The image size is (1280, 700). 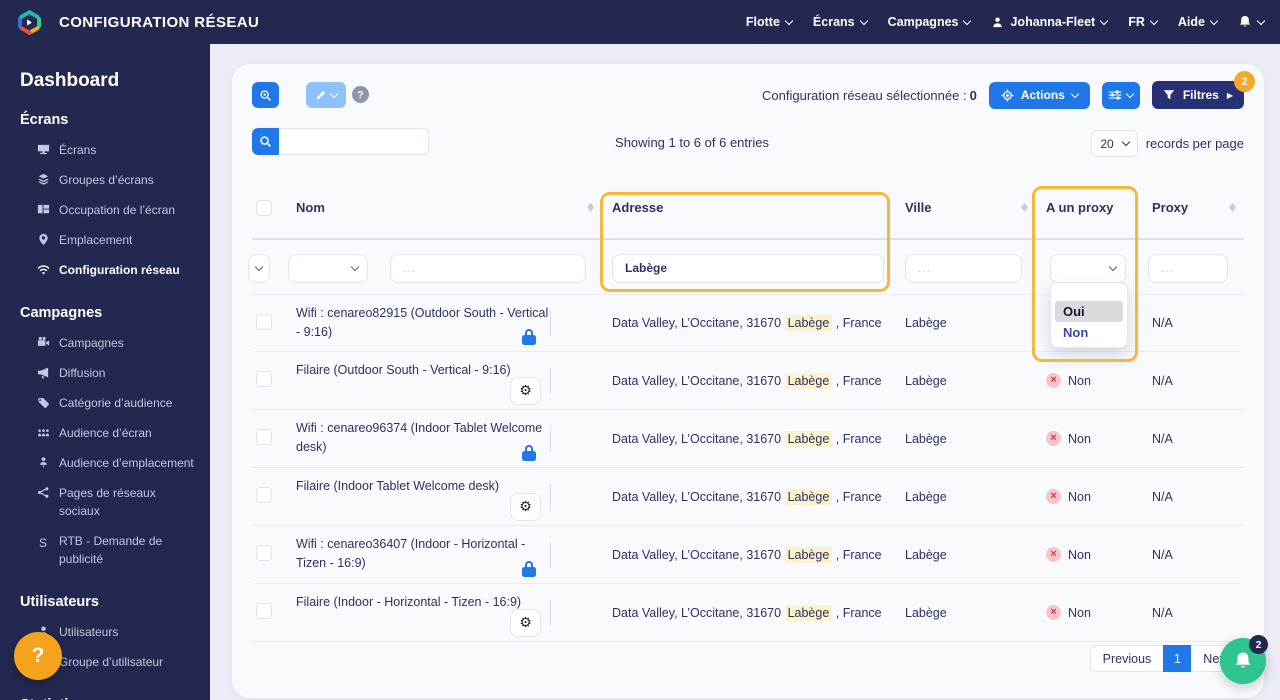 I want to click on notifications-fab-button: 2, so click(x=1244, y=659).